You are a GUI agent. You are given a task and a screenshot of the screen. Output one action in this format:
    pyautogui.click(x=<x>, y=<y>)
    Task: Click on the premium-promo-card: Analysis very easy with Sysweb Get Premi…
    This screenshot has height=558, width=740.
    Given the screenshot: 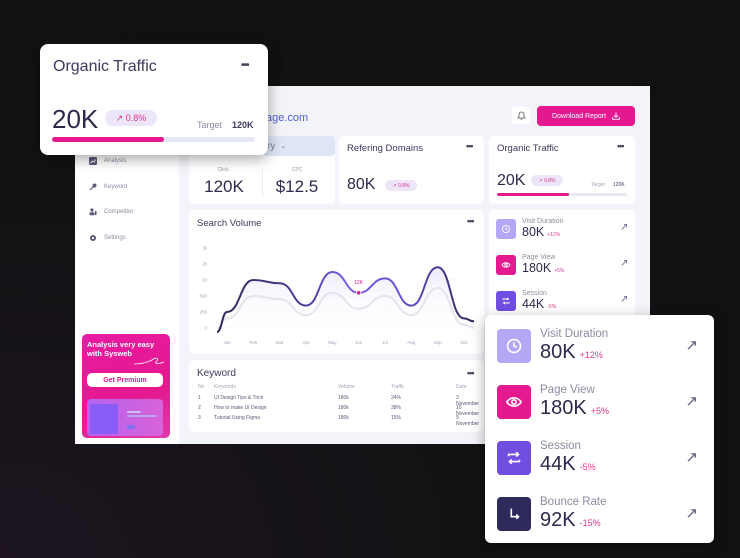 What is the action you would take?
    pyautogui.click(x=126, y=386)
    